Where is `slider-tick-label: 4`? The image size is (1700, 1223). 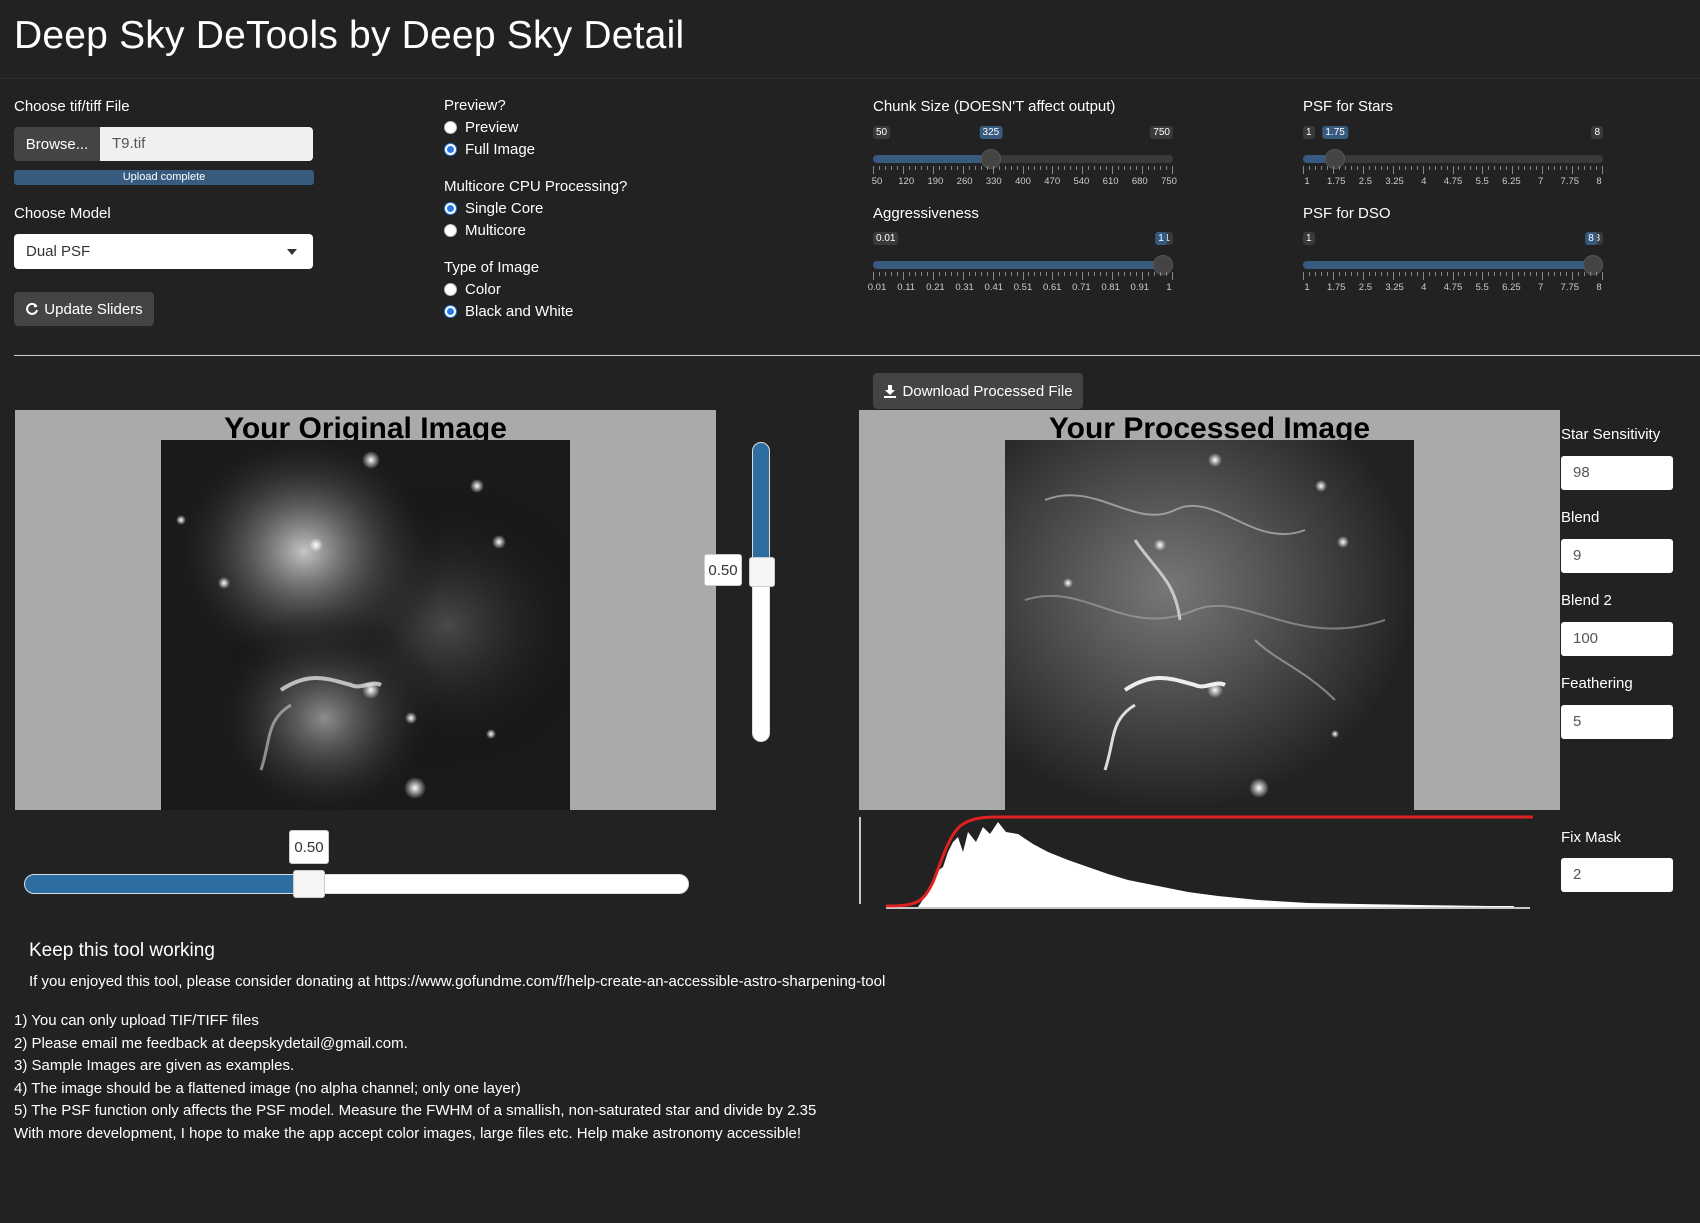
slider-tick-label: 4 is located at coordinates (1424, 287).